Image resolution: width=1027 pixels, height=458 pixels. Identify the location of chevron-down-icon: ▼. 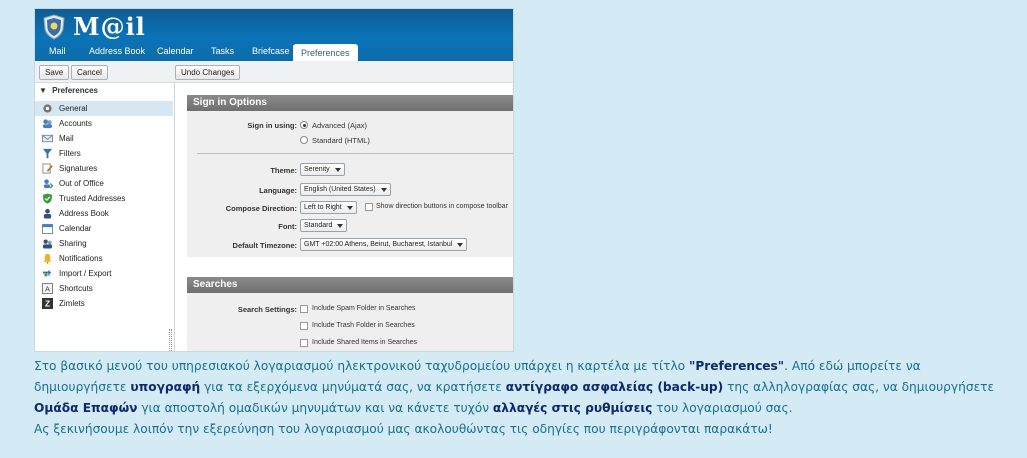
(43, 90).